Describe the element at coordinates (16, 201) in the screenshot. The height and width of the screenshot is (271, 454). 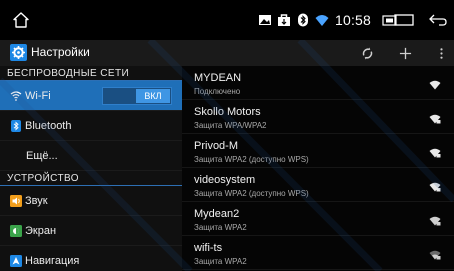
I see `sound-icon` at that location.